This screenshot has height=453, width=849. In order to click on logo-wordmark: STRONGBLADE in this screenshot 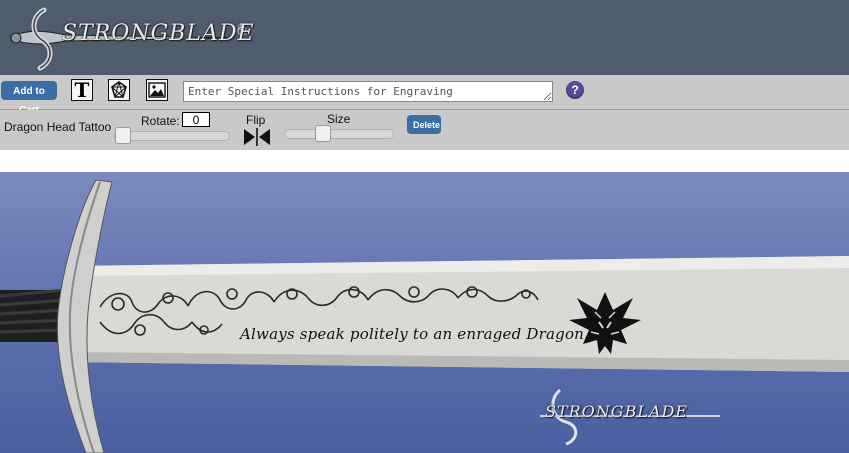, I will do `click(158, 33)`.